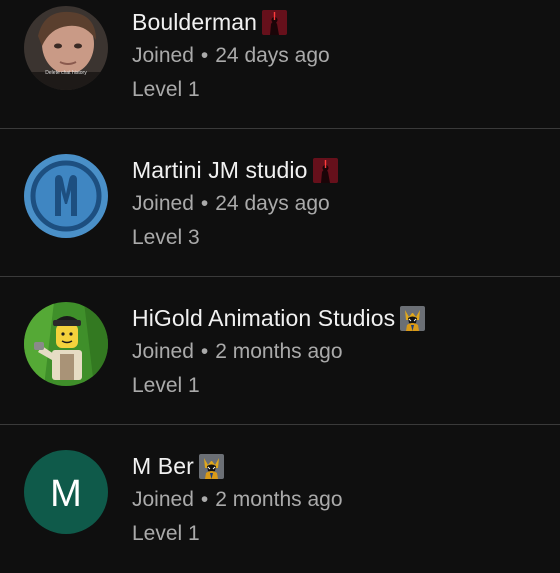 This screenshot has height=573, width=560. I want to click on avatar-caption: Delete chat history, so click(66, 73).